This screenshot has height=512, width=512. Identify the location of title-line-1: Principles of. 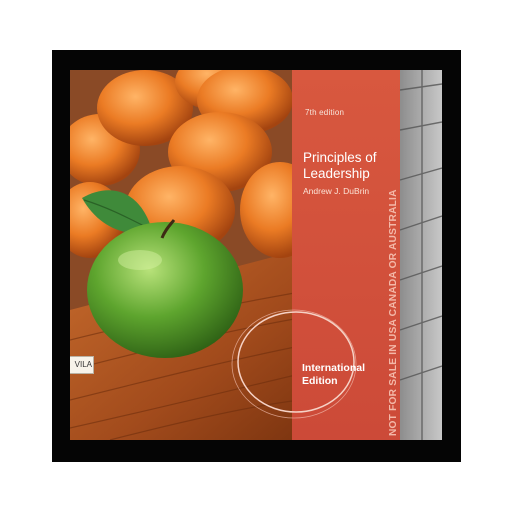
(340, 157).